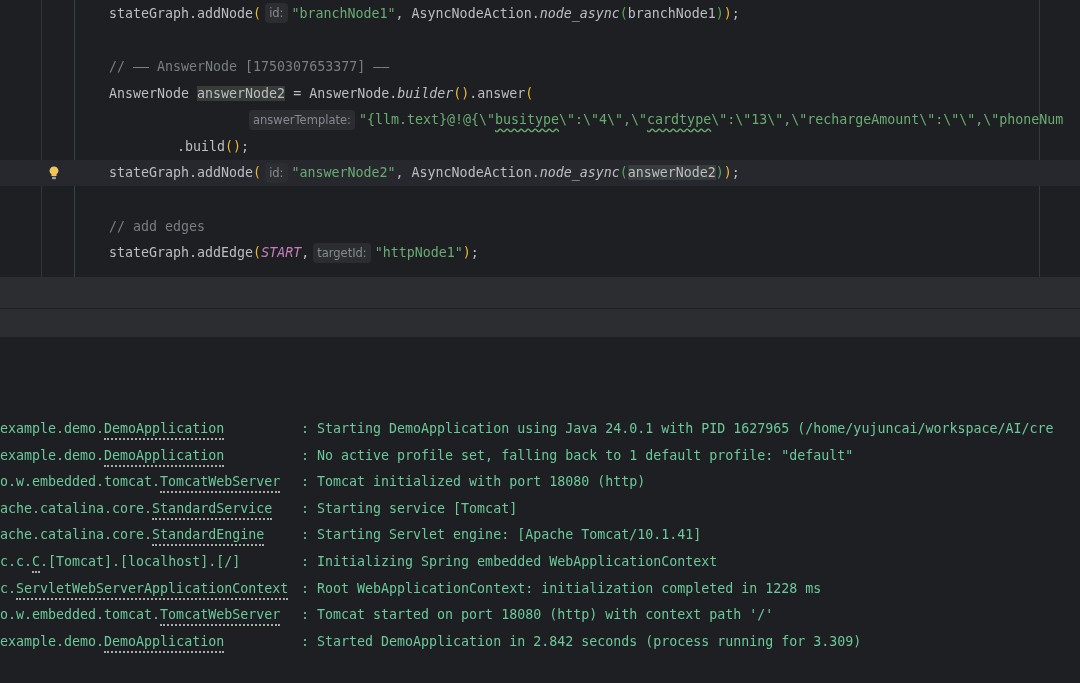  What do you see at coordinates (540, 482) in the screenshot?
I see `log-line: o.w.embedded.tomcat.TomcatWebServer : Tomcat initialized with port 18080 (http)` at bounding box center [540, 482].